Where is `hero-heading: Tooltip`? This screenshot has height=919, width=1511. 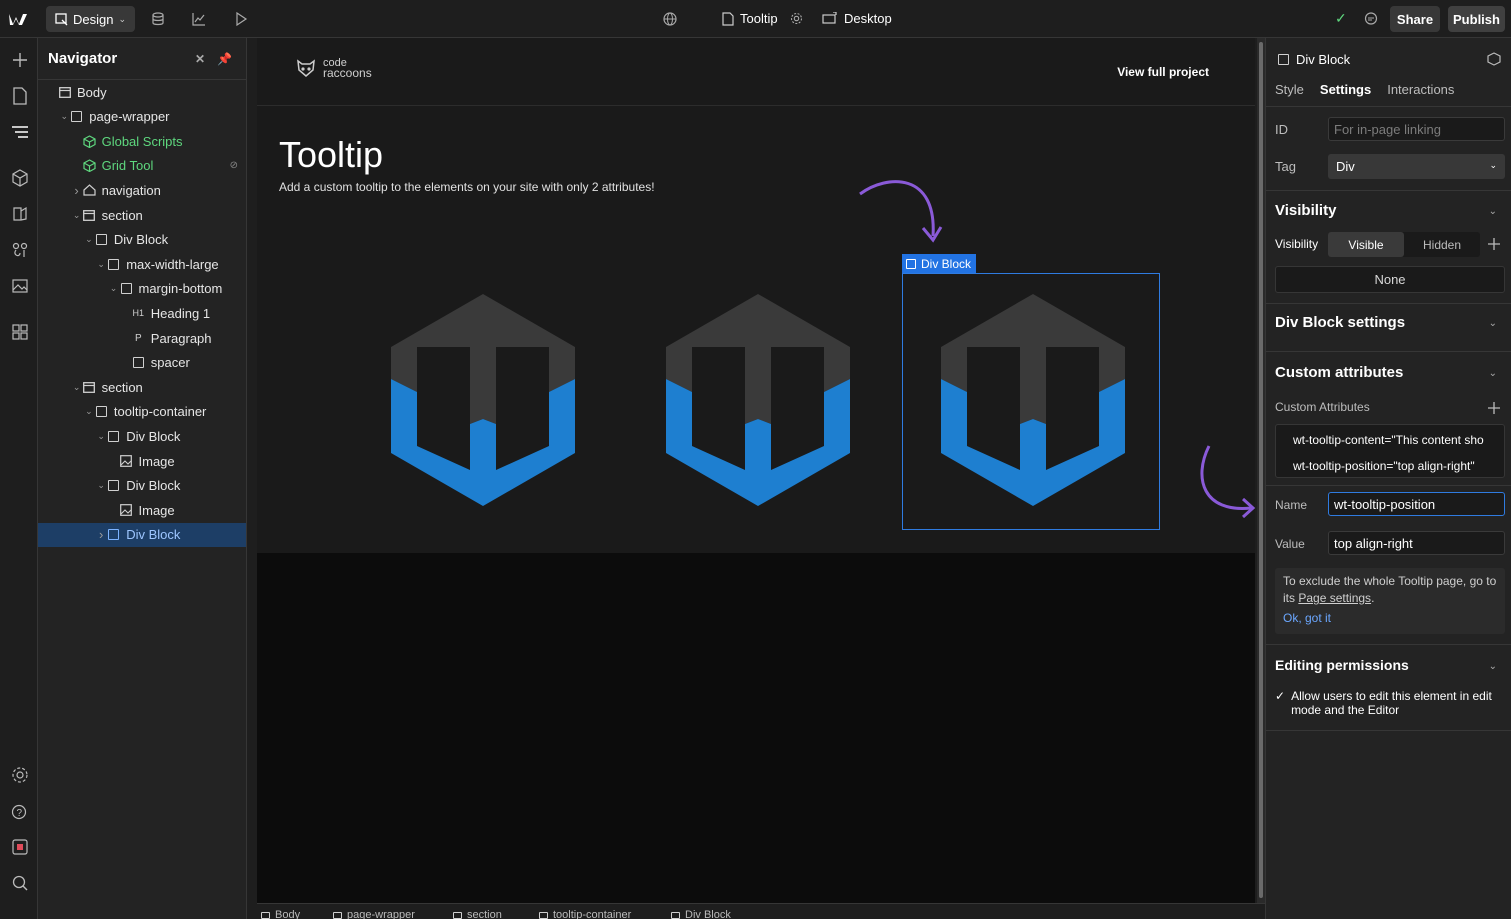 hero-heading: Tooltip is located at coordinates (331, 155).